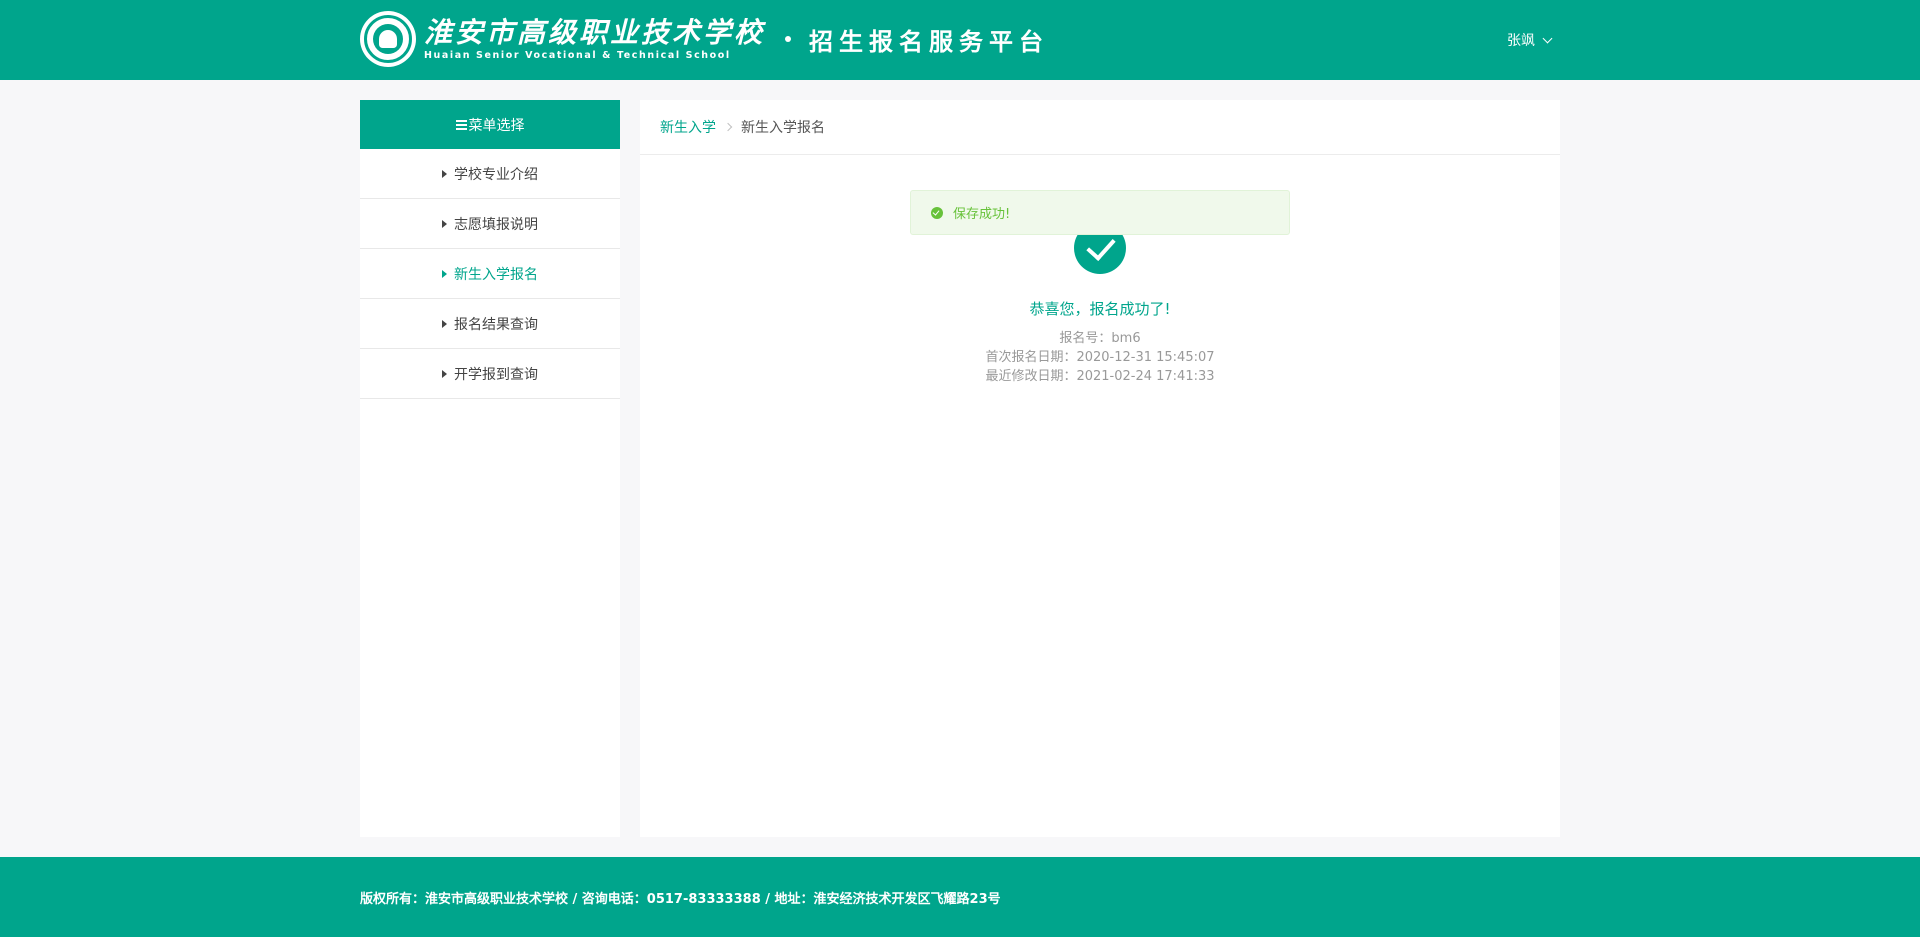  I want to click on check-circle-icon, so click(937, 212).